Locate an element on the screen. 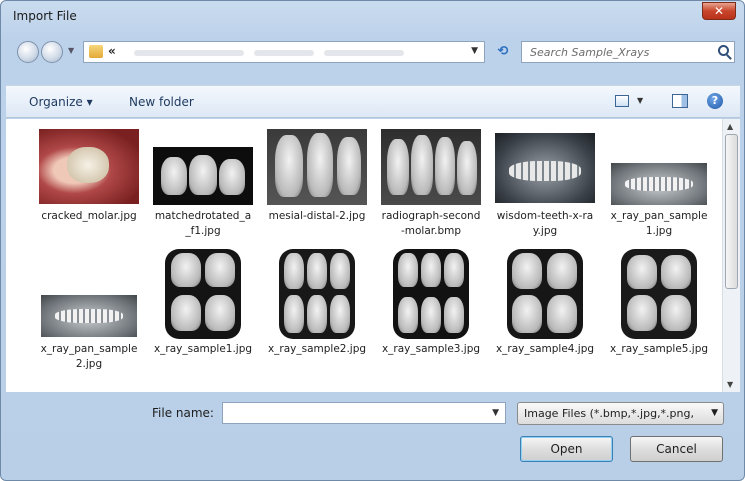 This screenshot has width=745, height=481. vertical-scrollbar: ▲ ▼ is located at coordinates (731, 255).